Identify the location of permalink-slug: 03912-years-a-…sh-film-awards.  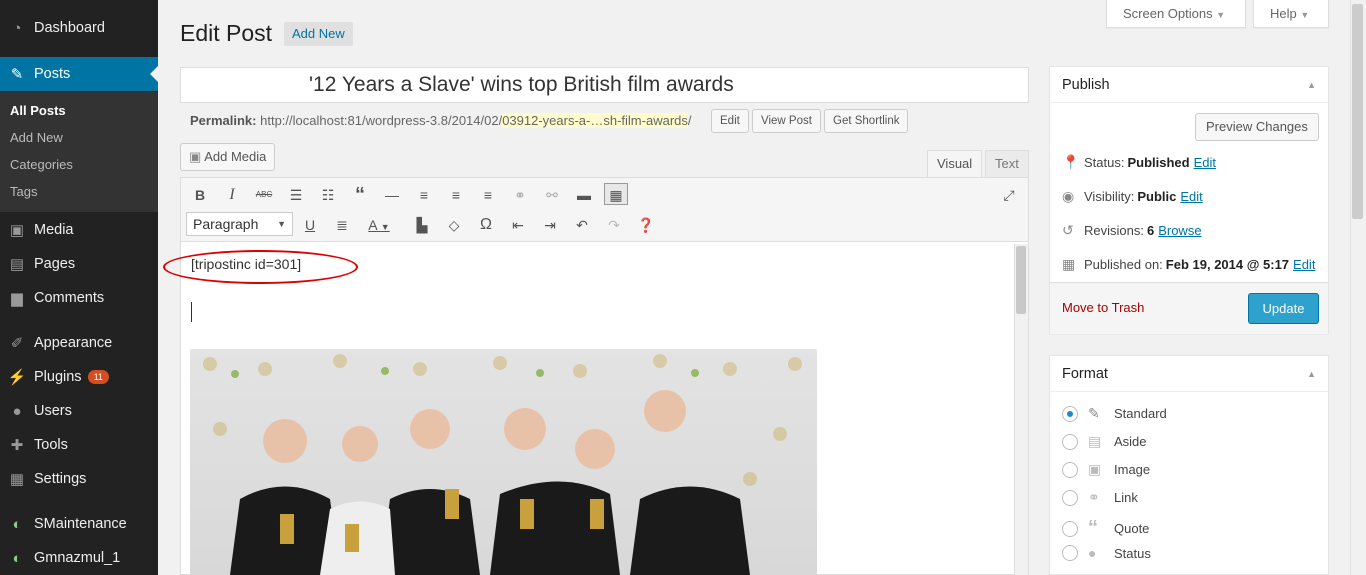
(595, 120).